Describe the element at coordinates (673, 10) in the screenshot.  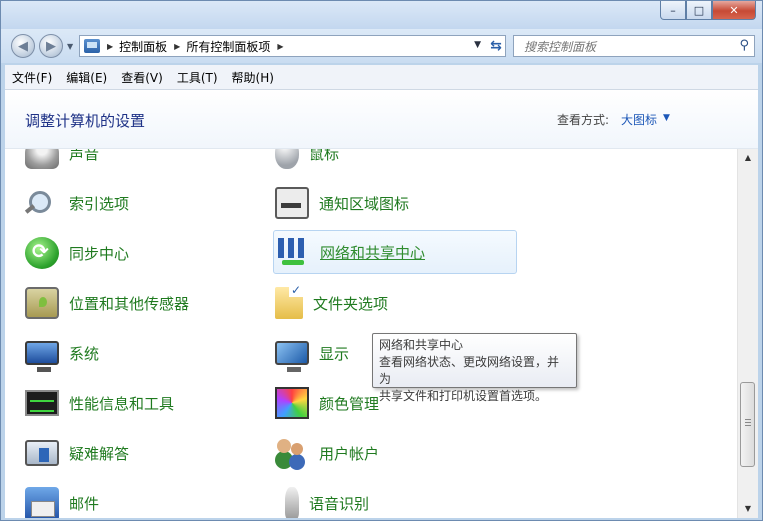
I see `minimize-button: –` at that location.